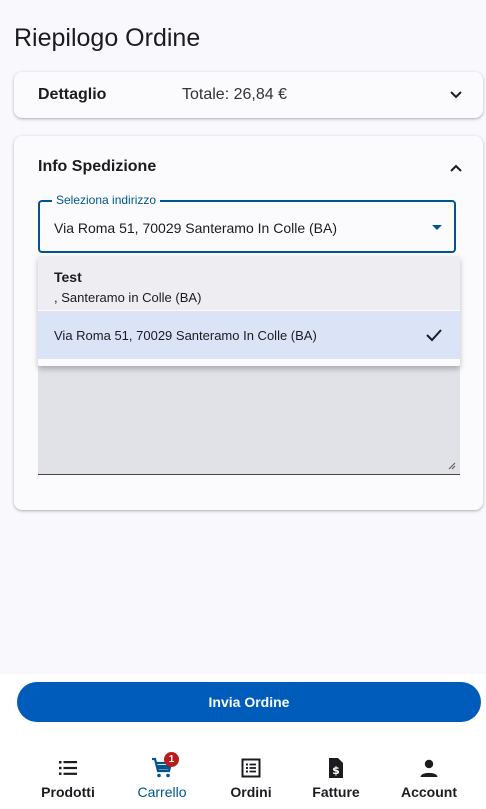  I want to click on dropdown-arrow-icon, so click(437, 227).